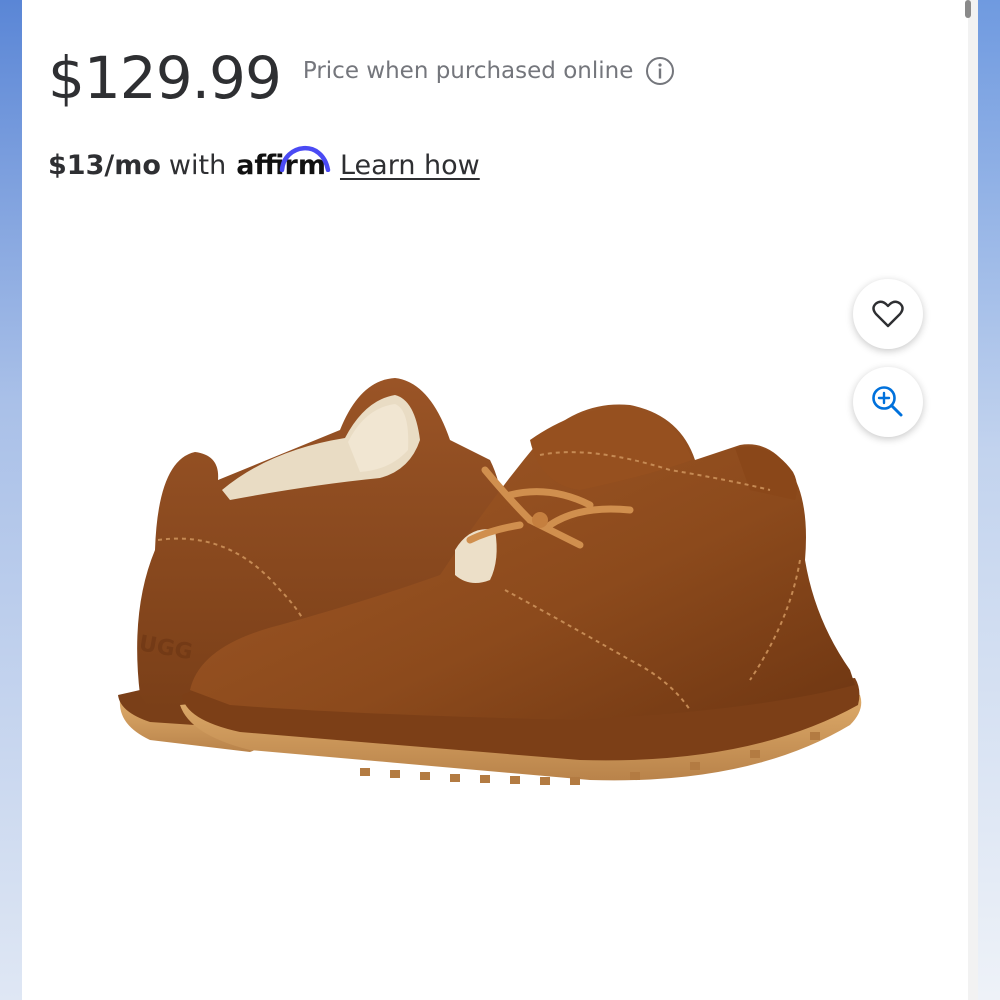  I want to click on scrollbar-thumb, so click(968, 9).